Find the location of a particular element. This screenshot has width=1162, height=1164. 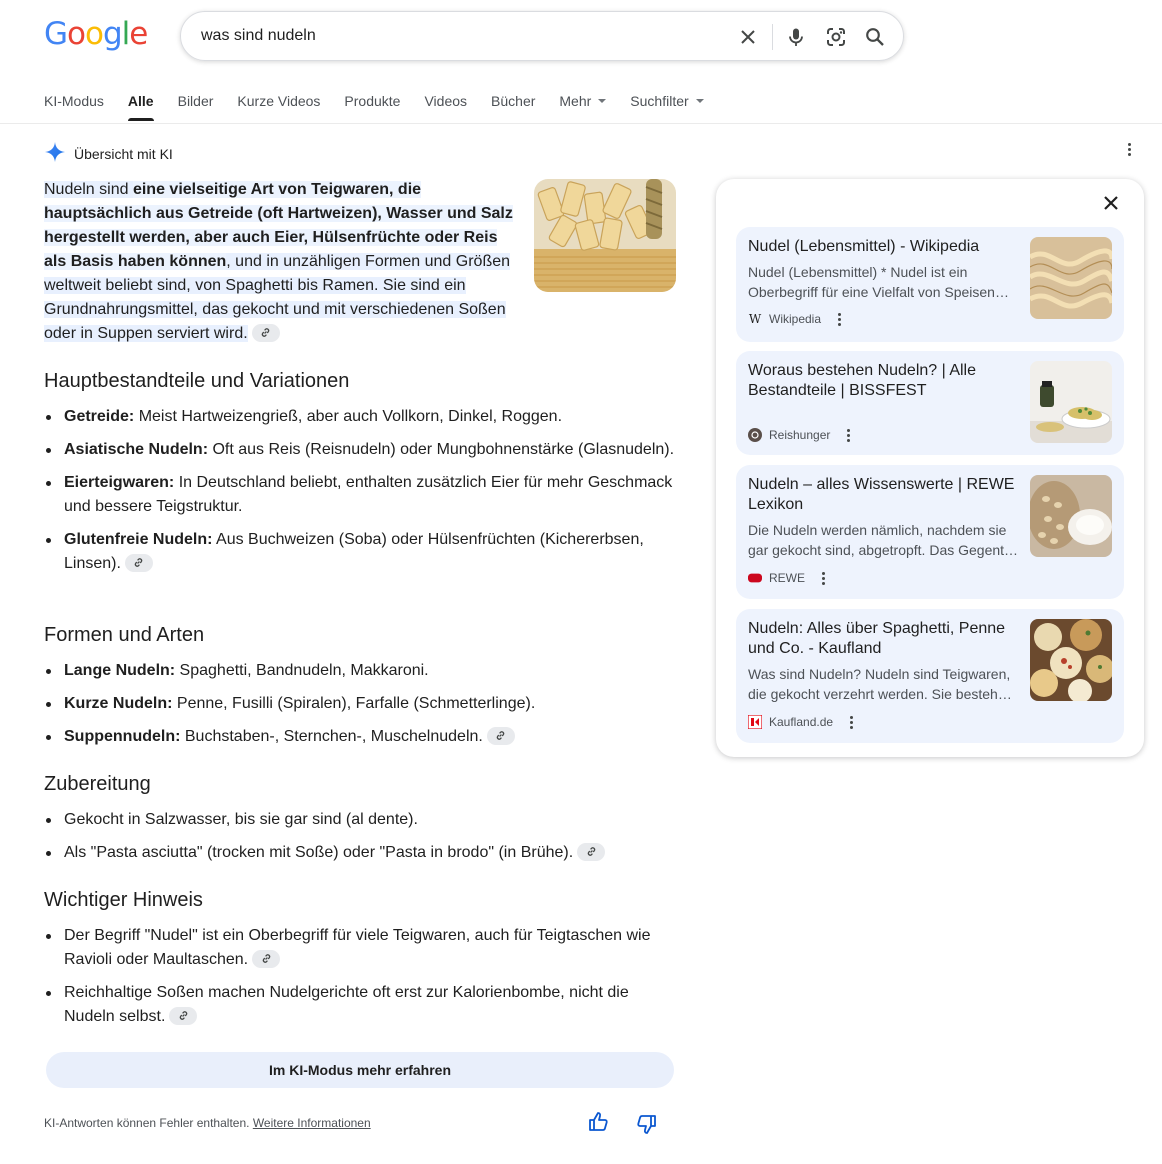

item-text: Spaghetti, Bandnudeln, Makkaroni. is located at coordinates (302, 670).